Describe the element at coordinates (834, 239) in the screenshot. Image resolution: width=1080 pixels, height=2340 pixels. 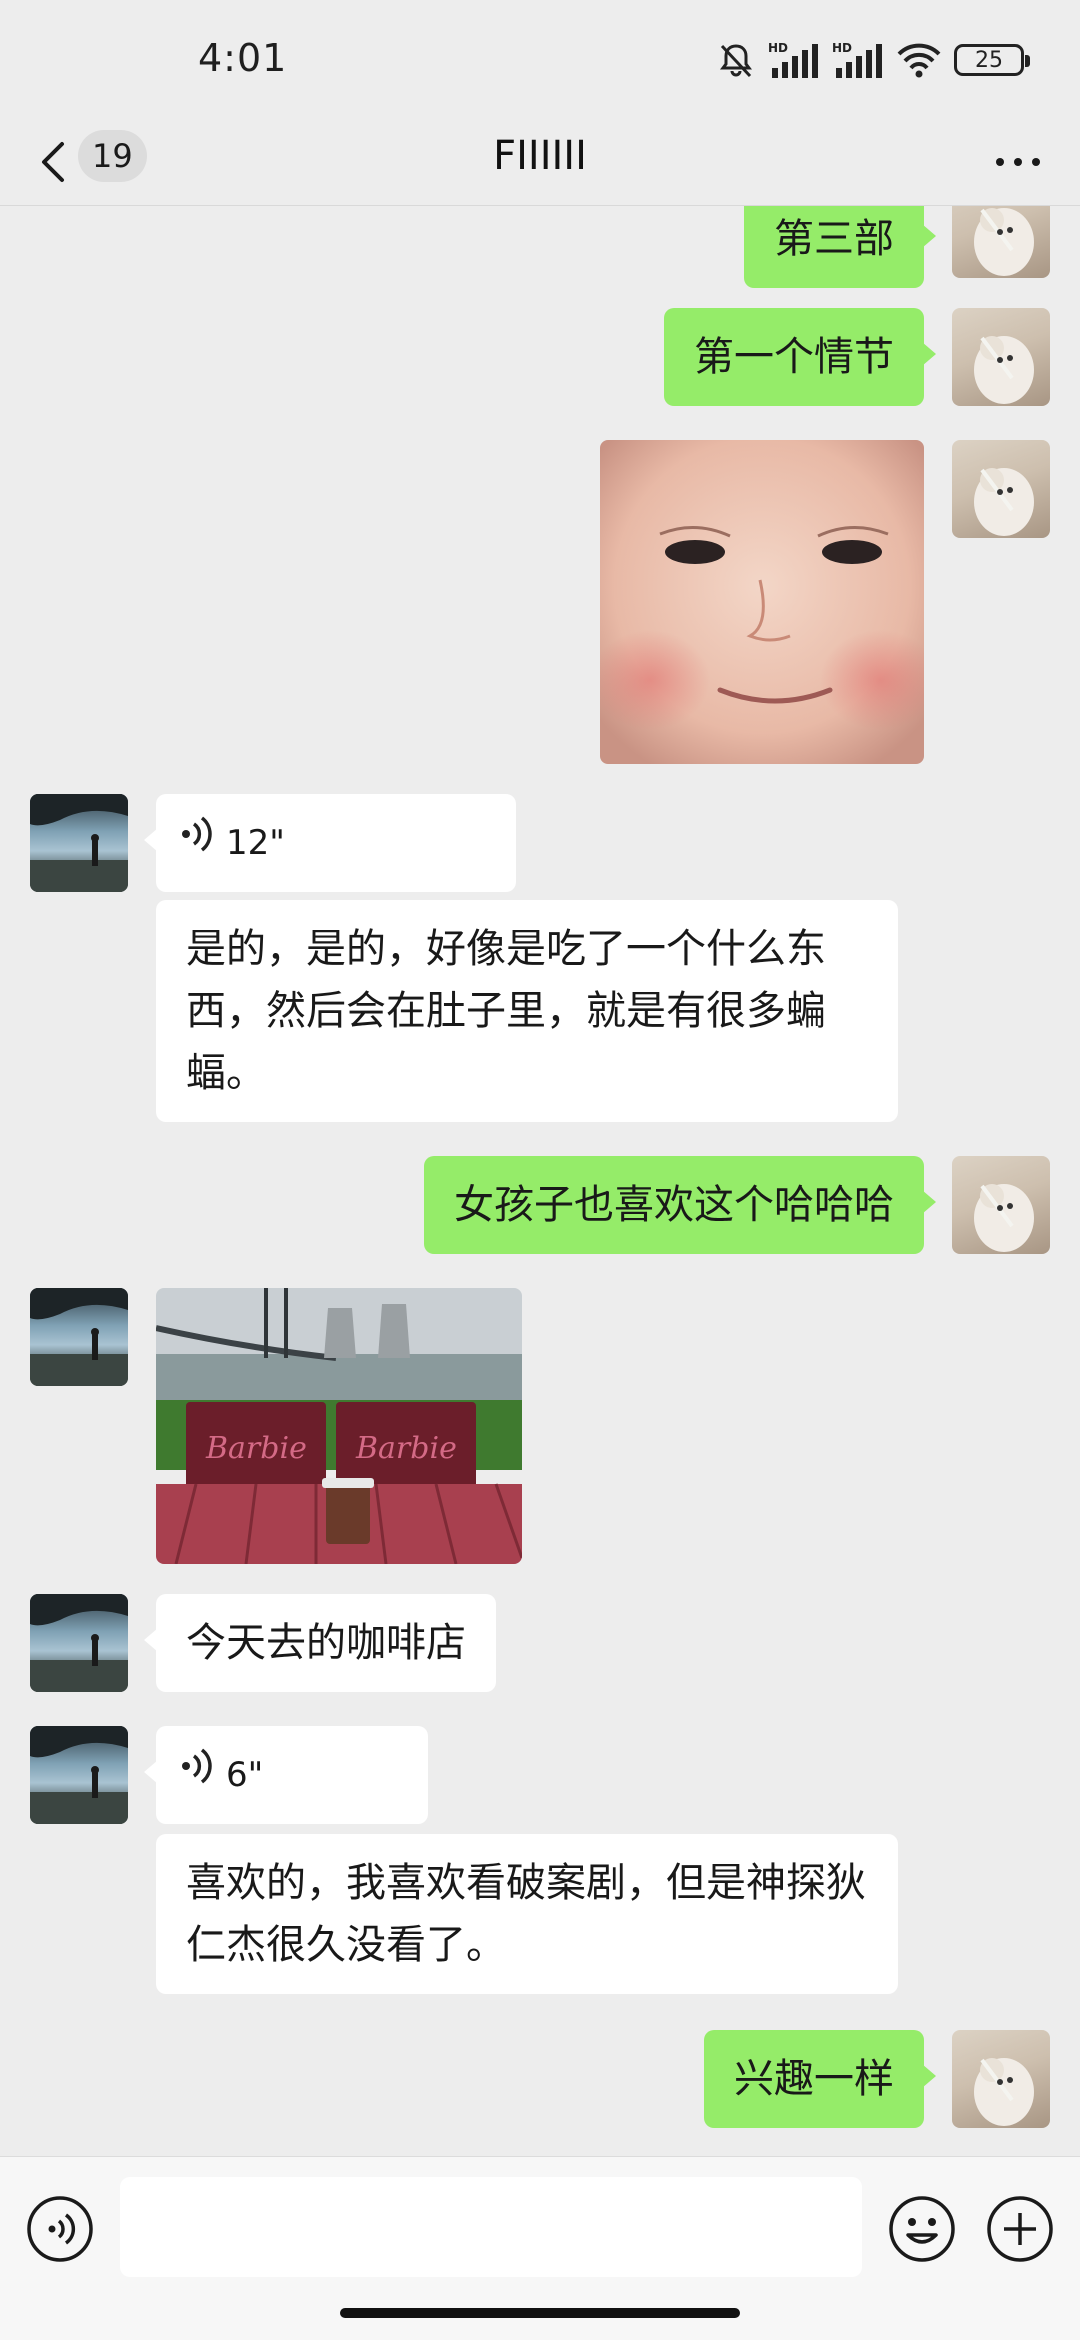
I see `message-text: 第三部` at that location.